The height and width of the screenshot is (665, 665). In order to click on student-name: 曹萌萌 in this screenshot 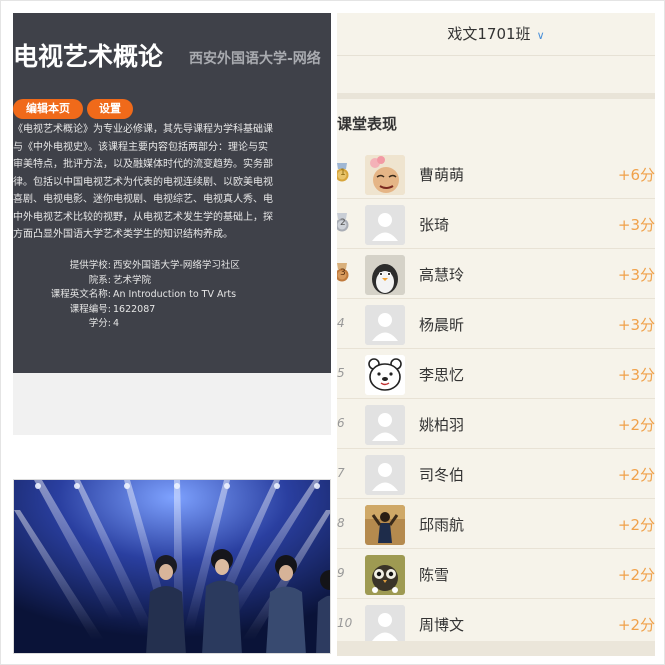, I will do `click(442, 175)`.